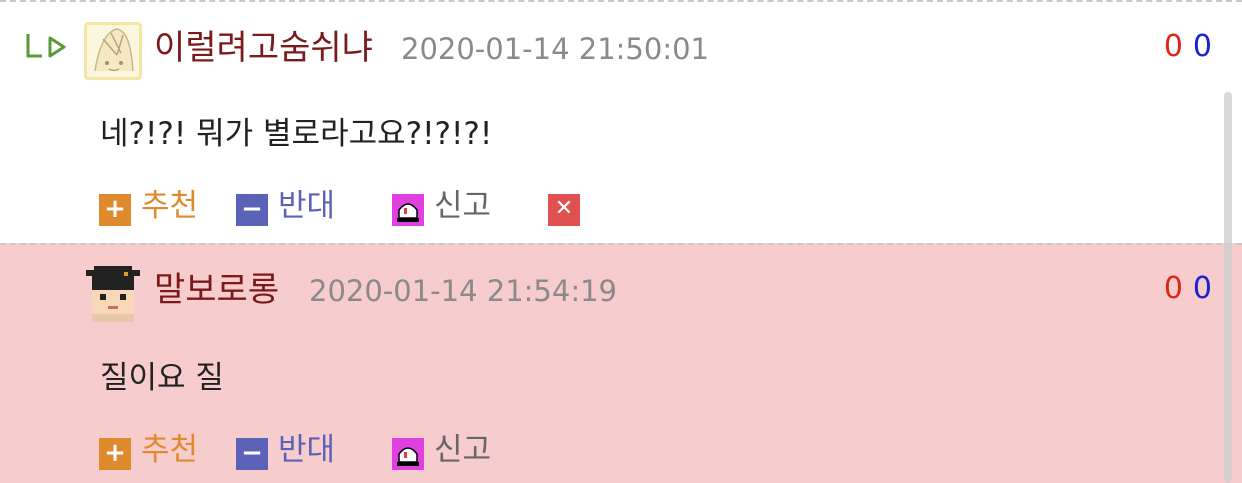 This screenshot has height=483, width=1242. What do you see at coordinates (263, 48) in the screenshot?
I see `author-name: 이럴려고숨쉬냐` at bounding box center [263, 48].